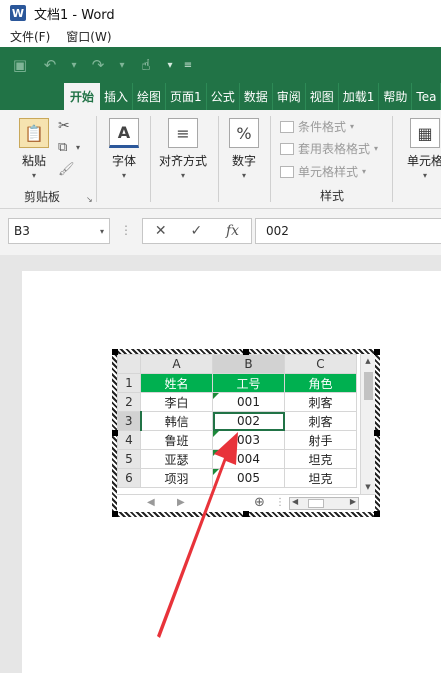  I want to click on header-cell: 角色, so click(320, 383).